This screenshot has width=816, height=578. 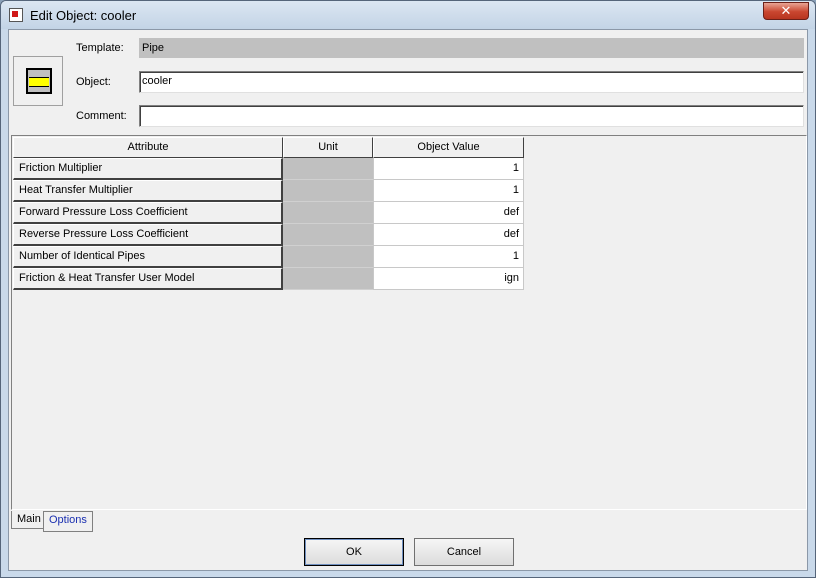 I want to click on row-attribute: Heat Transfer Multiplier, so click(x=148, y=191).